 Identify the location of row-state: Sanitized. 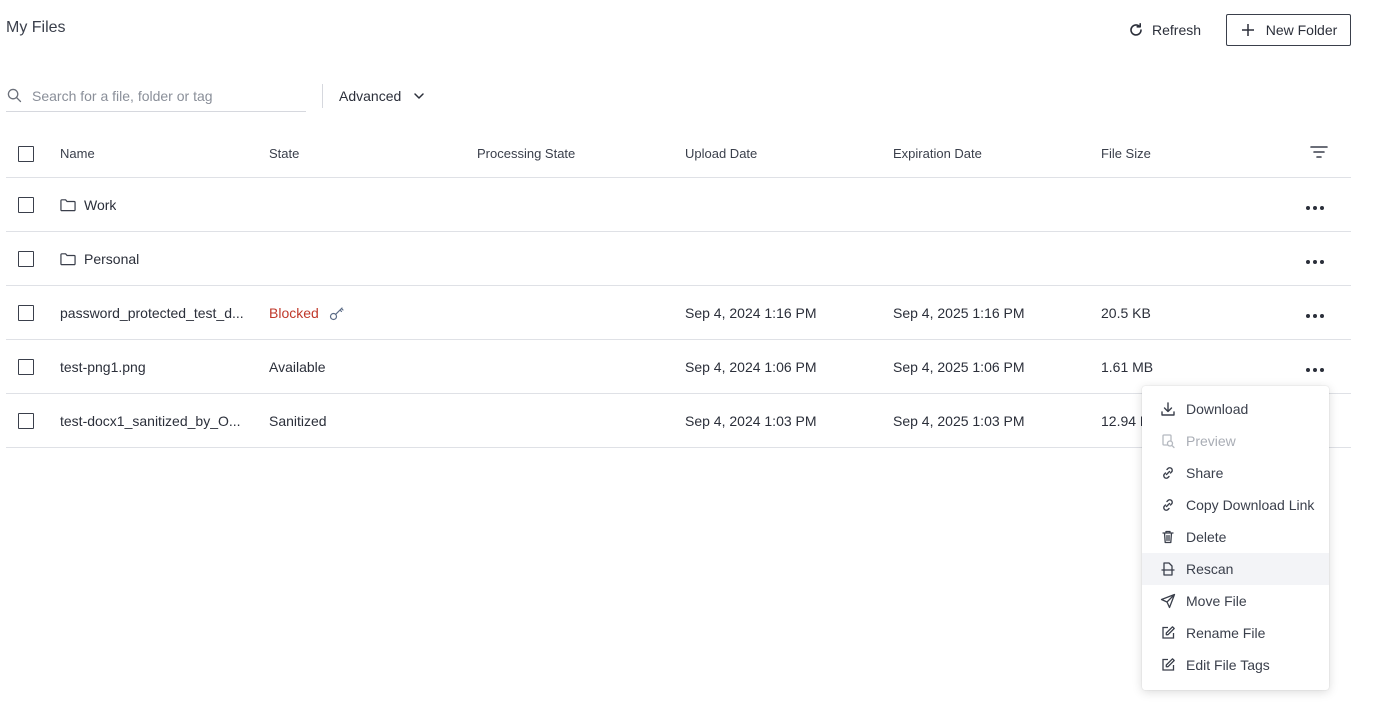
(298, 420).